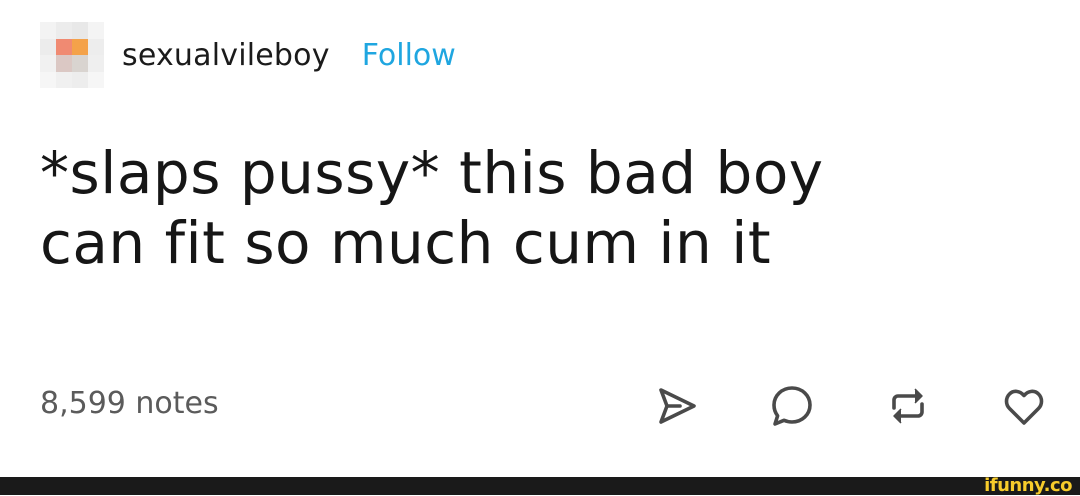 The height and width of the screenshot is (496, 1080). I want to click on reply-icon, so click(792, 406).